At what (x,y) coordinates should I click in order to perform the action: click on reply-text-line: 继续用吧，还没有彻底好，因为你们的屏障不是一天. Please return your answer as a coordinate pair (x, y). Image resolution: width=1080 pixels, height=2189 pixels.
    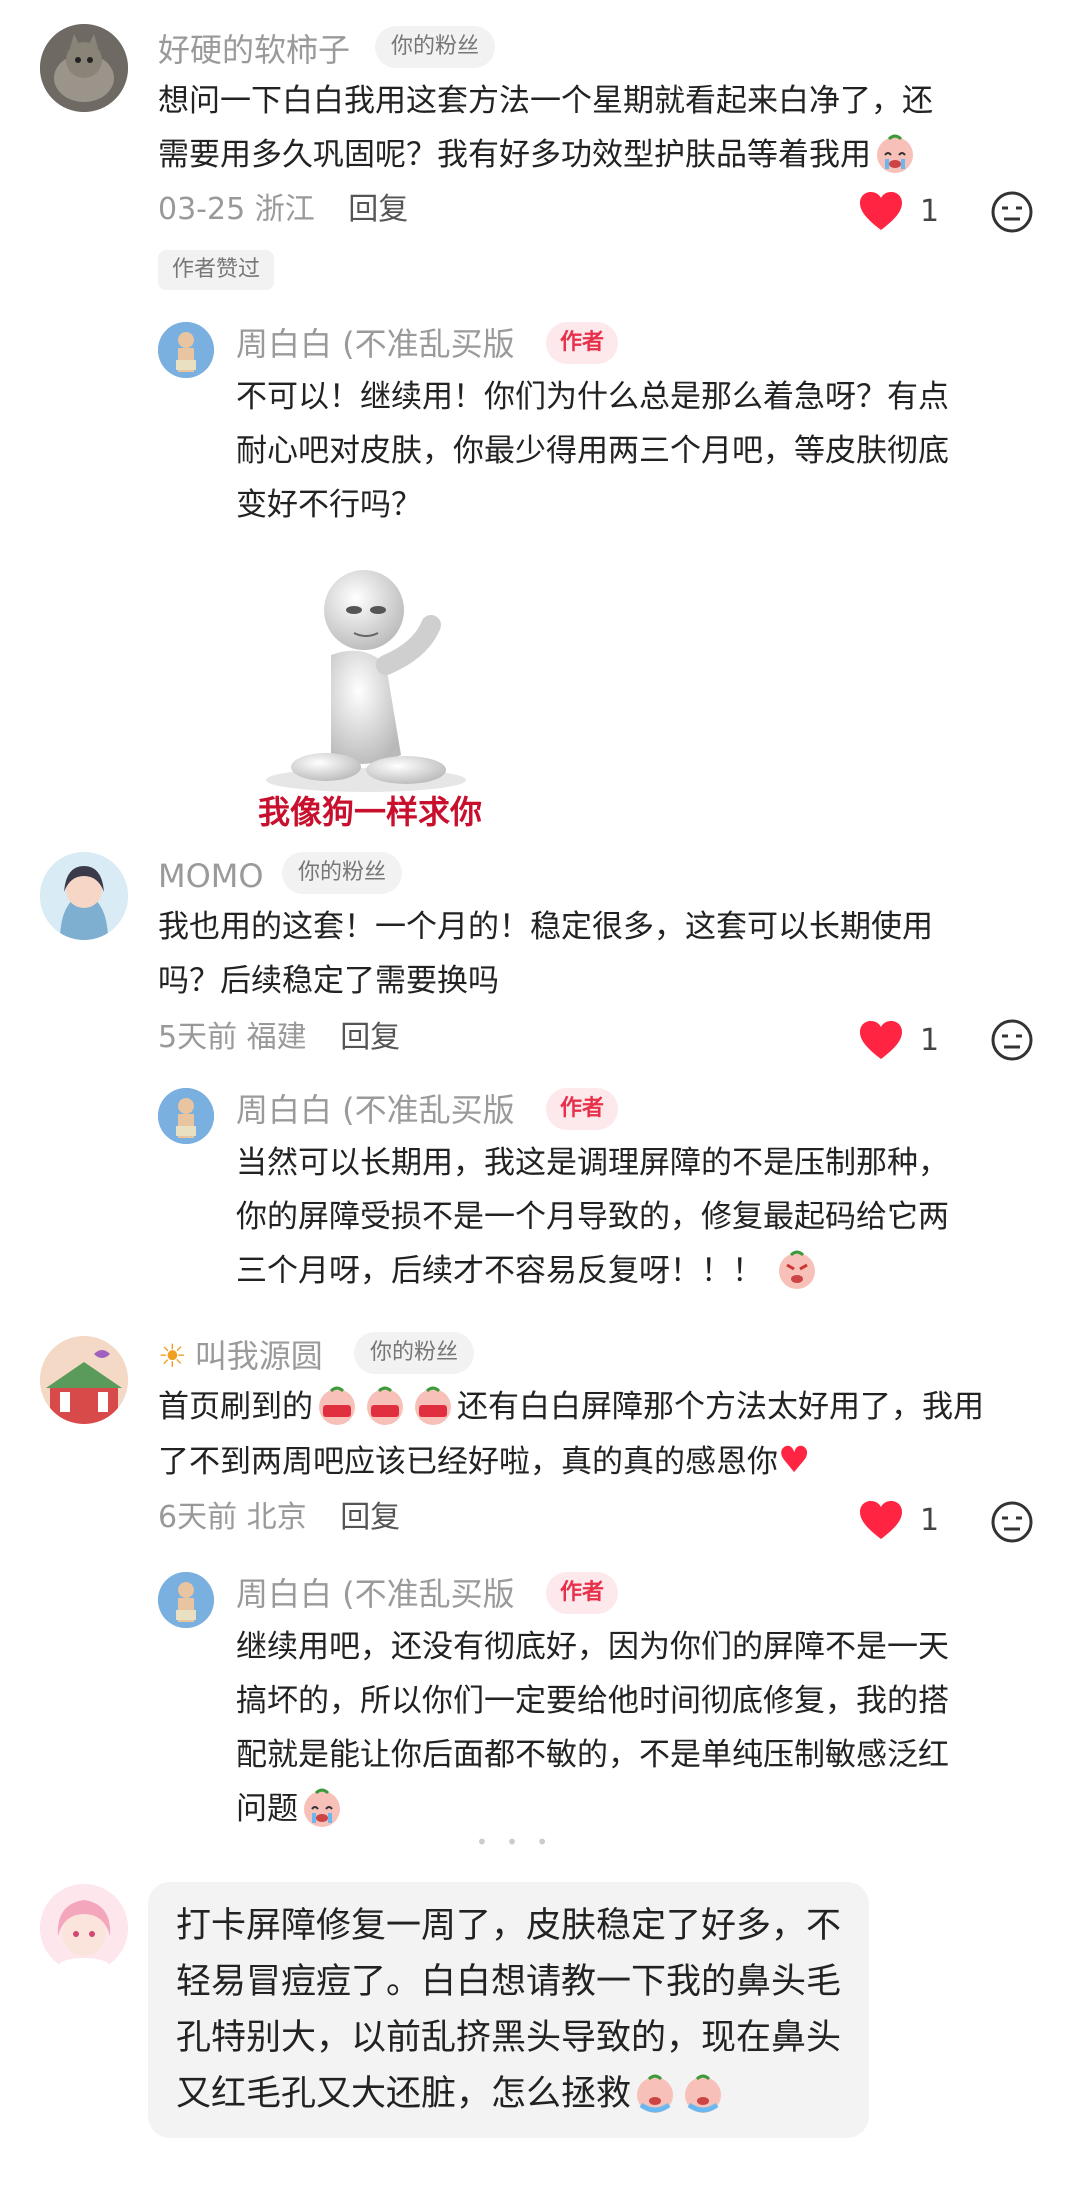
    Looking at the image, I should click on (592, 1647).